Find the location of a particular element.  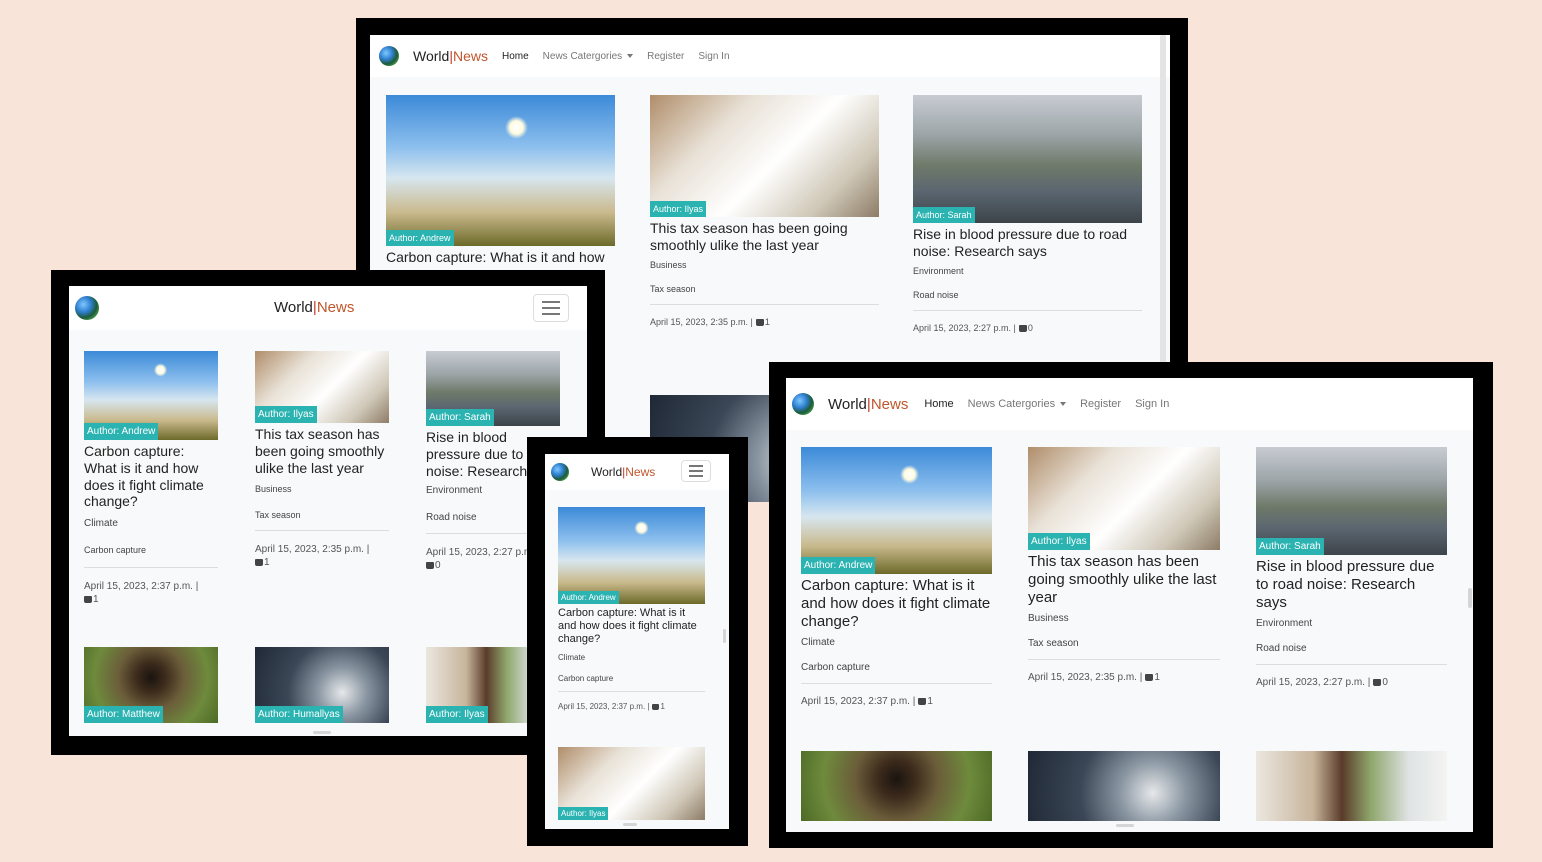

article-image is located at coordinates (1351, 786).